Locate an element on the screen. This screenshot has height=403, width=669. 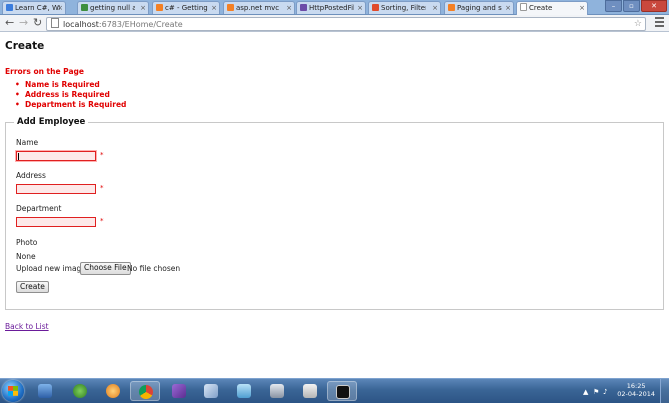
tab-learn-csharp: Learn C#, WPF× is located at coordinates (34, 7).